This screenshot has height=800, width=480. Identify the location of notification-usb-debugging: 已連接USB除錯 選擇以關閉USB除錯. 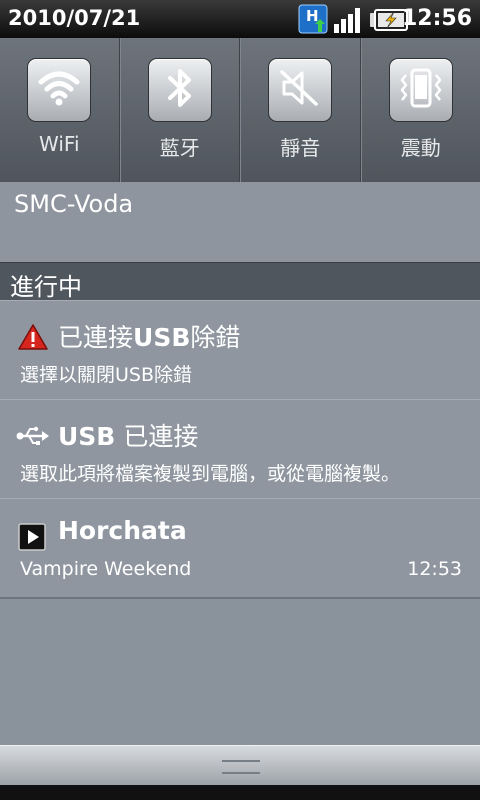
(240, 350).